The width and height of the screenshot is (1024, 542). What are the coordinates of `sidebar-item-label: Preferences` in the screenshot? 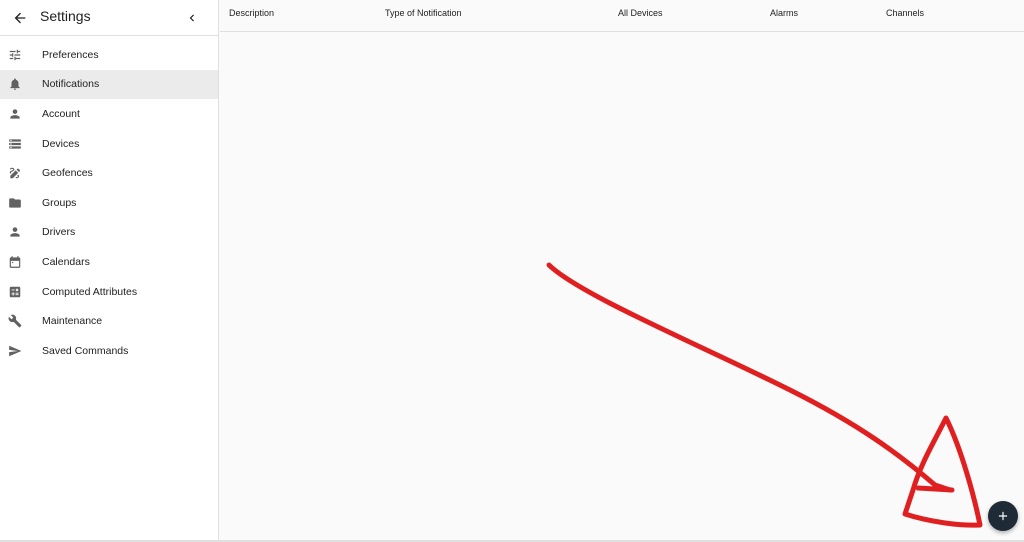 It's located at (70, 54).